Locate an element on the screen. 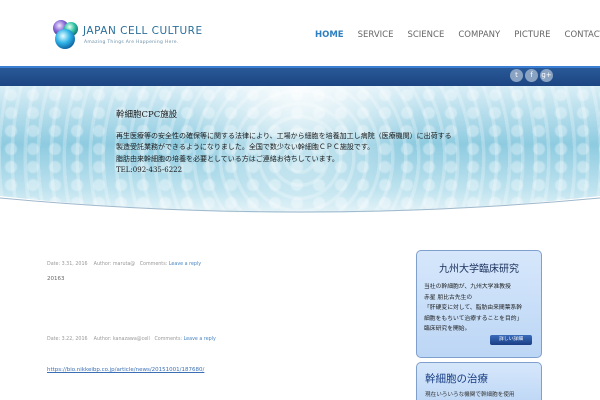  nav-home: HOME is located at coordinates (329, 35).